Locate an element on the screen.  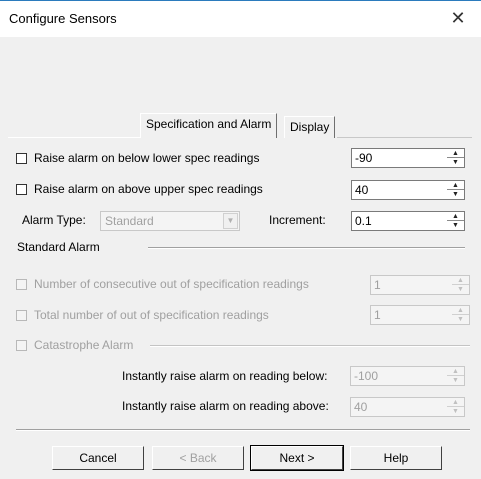
total-readings-stepper: 1 ▲ ▼ is located at coordinates (420, 315).